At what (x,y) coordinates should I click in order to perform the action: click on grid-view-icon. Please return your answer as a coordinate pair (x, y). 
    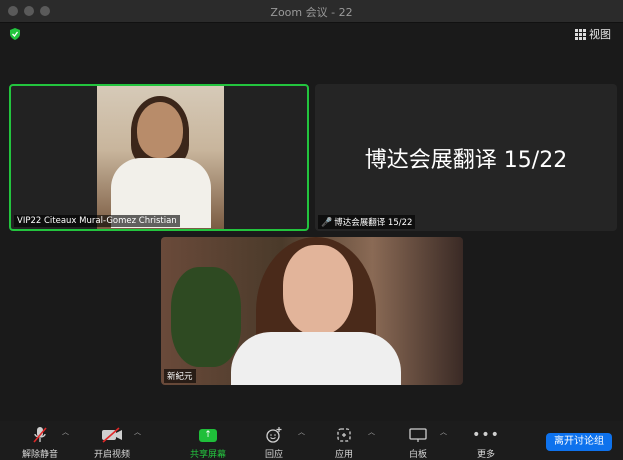
    Looking at the image, I should click on (580, 34).